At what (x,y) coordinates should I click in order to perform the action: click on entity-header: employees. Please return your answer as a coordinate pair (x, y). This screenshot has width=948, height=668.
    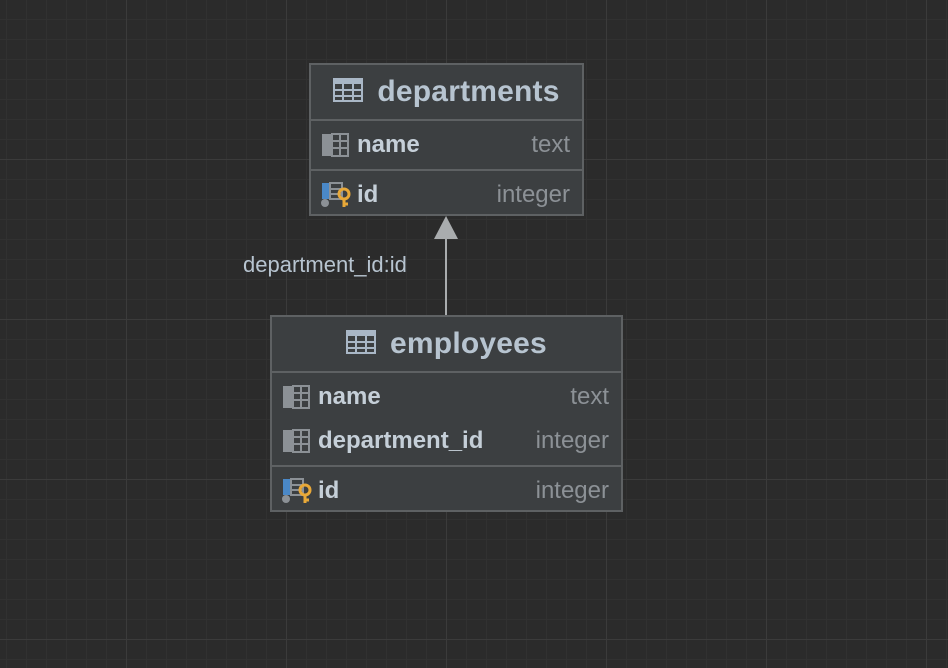
    Looking at the image, I should click on (446, 345).